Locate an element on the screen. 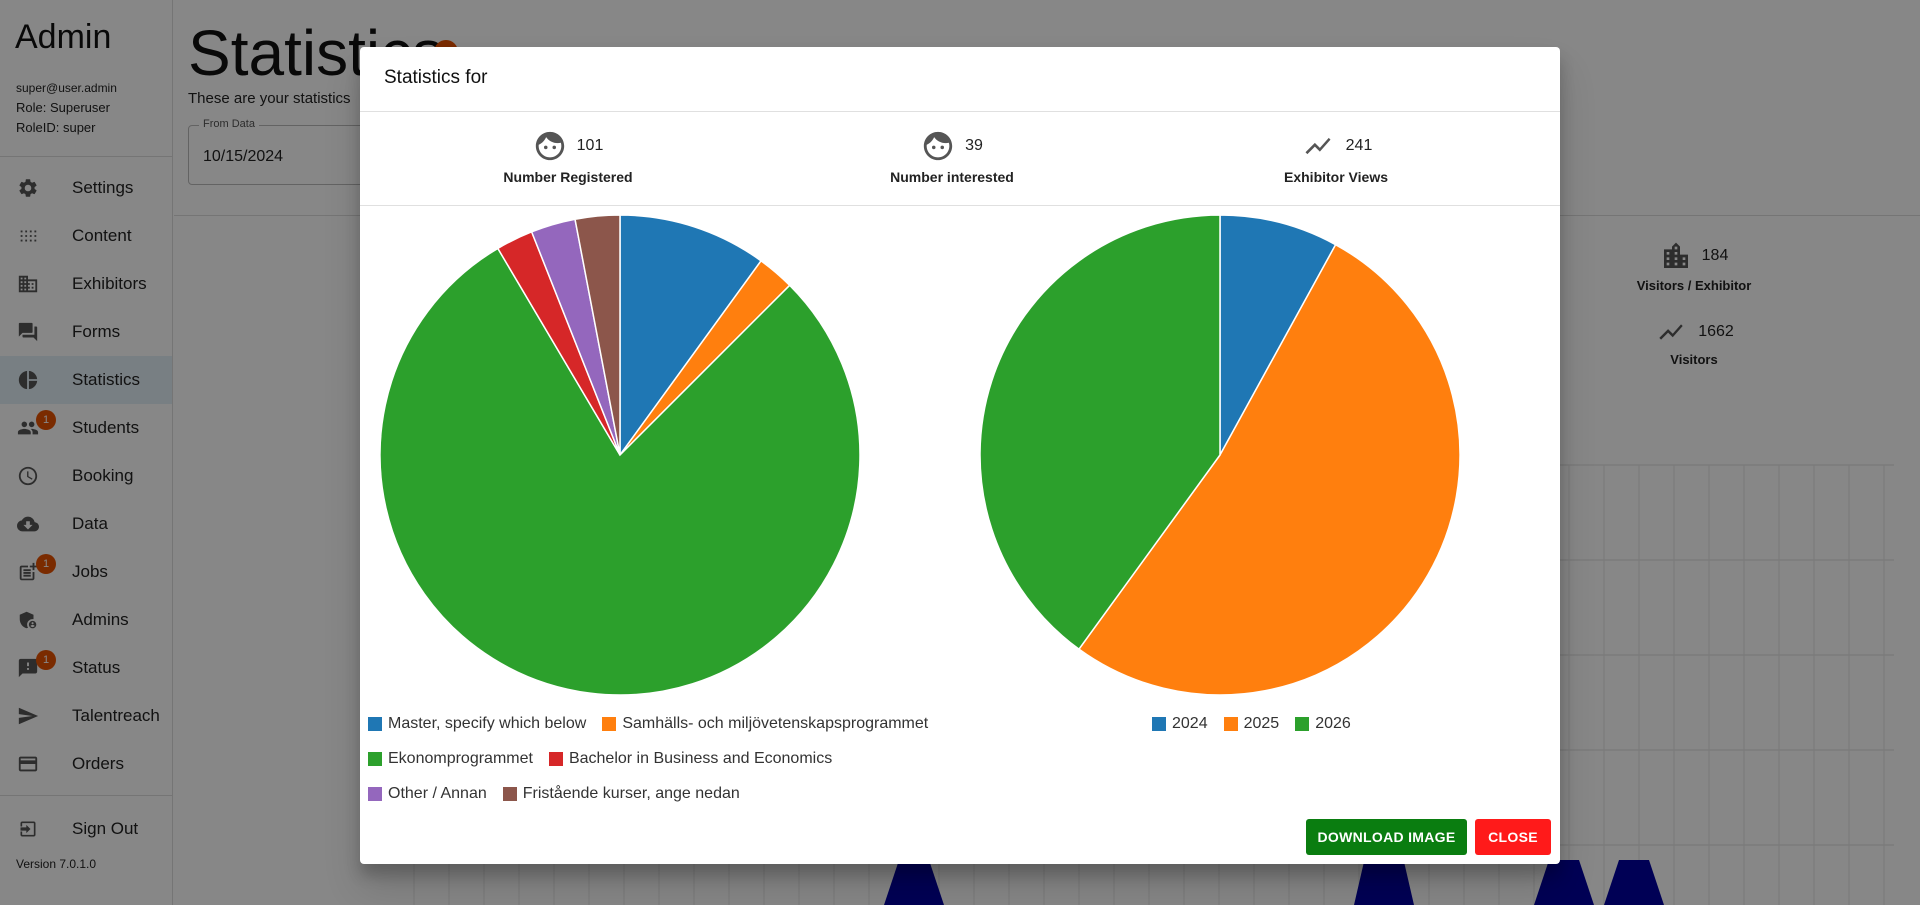 This screenshot has width=1920, height=905. dialog-title: Statistics for is located at coordinates (481, 78).